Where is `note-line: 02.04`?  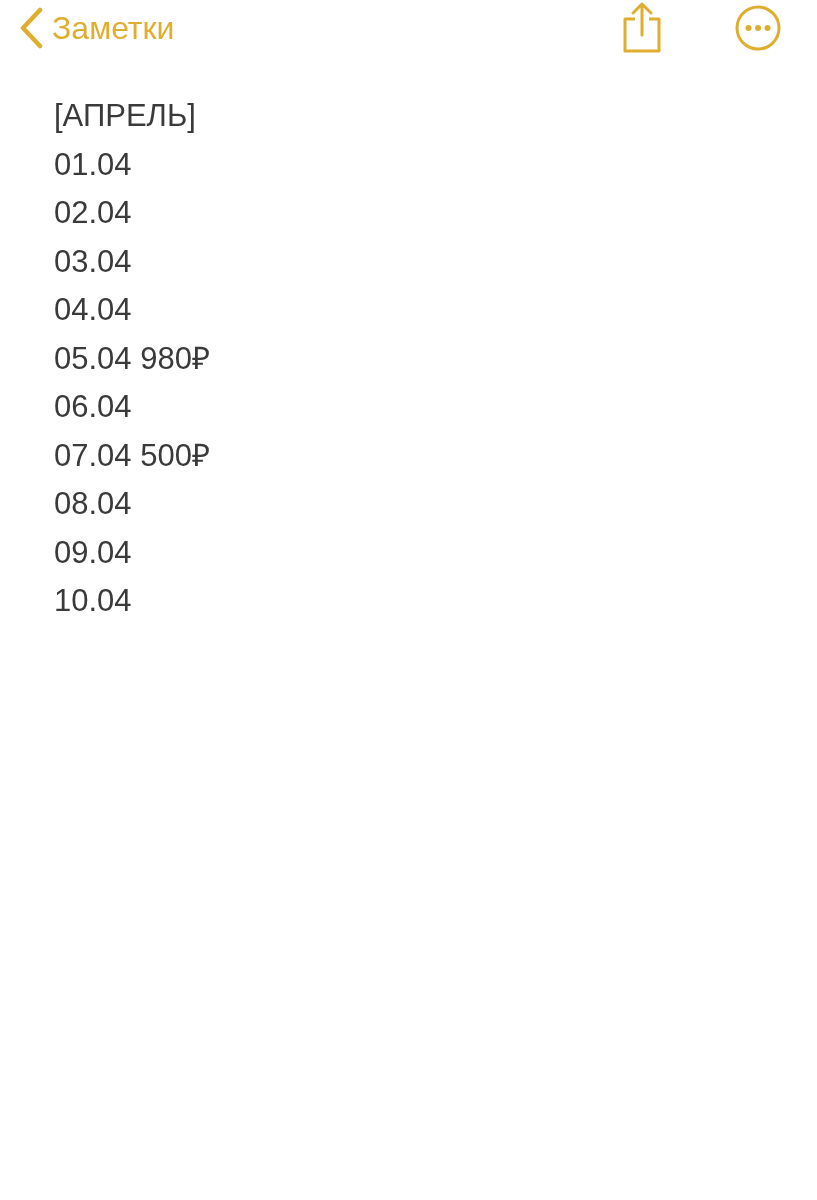 note-line: 02.04 is located at coordinates (93, 212).